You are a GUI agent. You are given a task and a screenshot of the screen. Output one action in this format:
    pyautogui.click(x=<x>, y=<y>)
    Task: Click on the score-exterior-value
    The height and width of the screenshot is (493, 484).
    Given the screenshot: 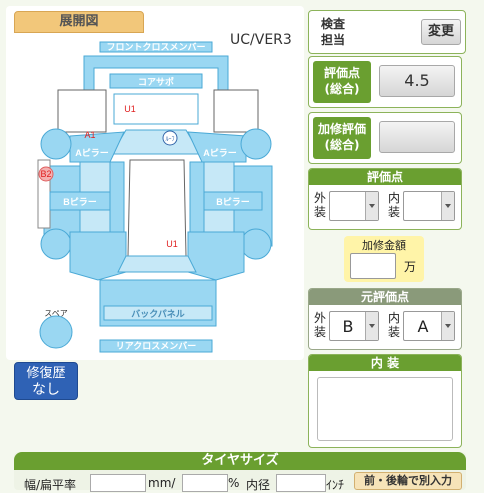 What is the action you would take?
    pyautogui.click(x=348, y=206)
    